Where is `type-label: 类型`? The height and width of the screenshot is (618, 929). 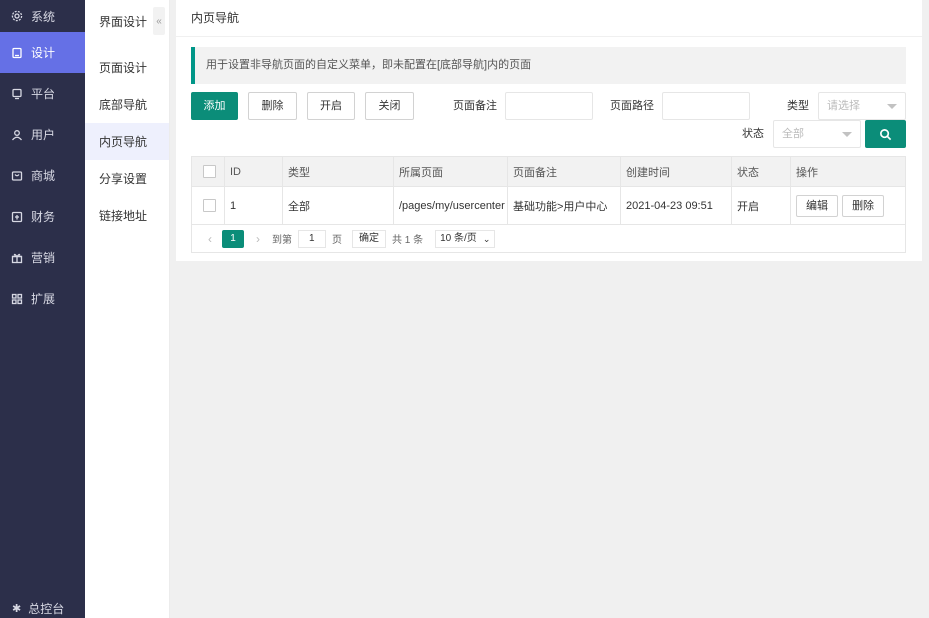 type-label: 类型 is located at coordinates (798, 106).